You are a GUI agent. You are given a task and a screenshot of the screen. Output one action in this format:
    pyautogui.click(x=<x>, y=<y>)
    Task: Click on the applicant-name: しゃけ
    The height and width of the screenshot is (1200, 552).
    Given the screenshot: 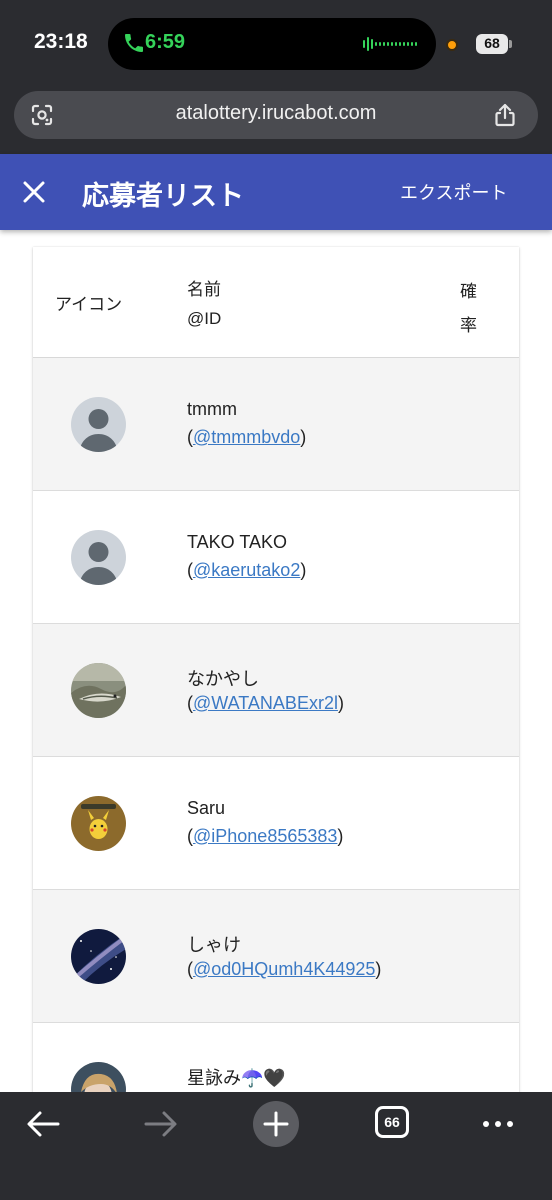 What is the action you would take?
    pyautogui.click(x=214, y=945)
    